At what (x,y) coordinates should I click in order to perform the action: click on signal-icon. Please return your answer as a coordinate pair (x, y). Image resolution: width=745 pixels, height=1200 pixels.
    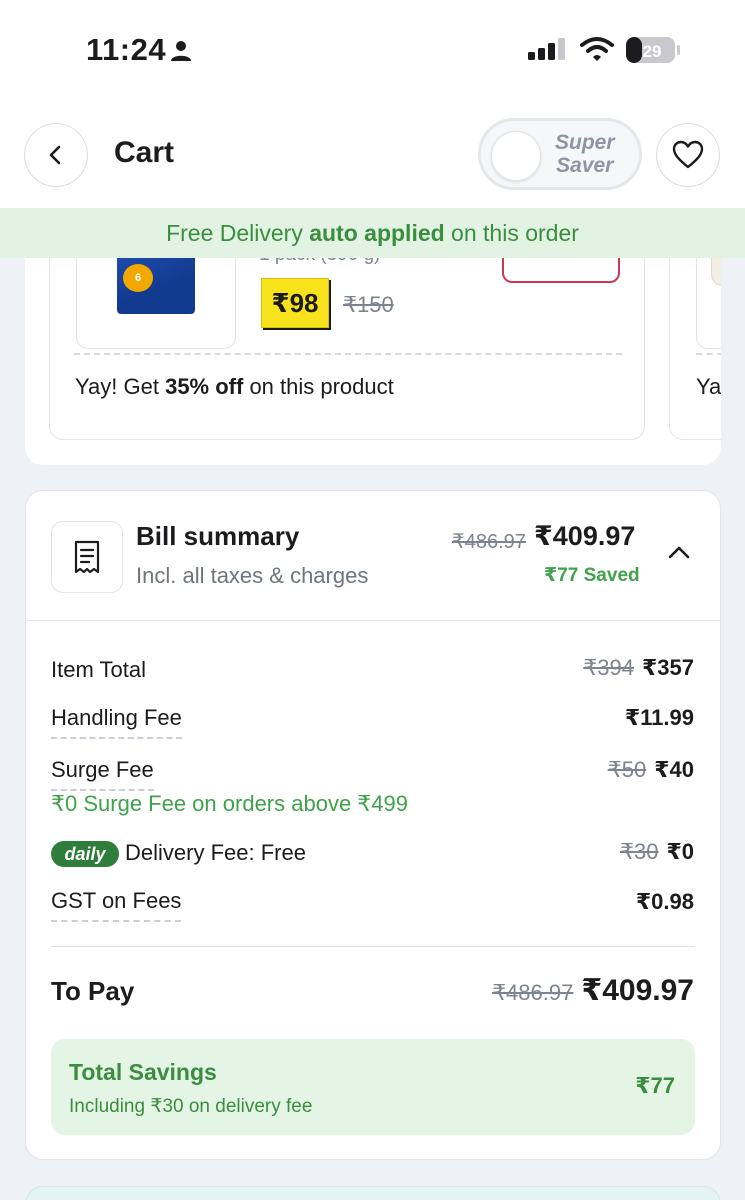
    Looking at the image, I should click on (546, 49).